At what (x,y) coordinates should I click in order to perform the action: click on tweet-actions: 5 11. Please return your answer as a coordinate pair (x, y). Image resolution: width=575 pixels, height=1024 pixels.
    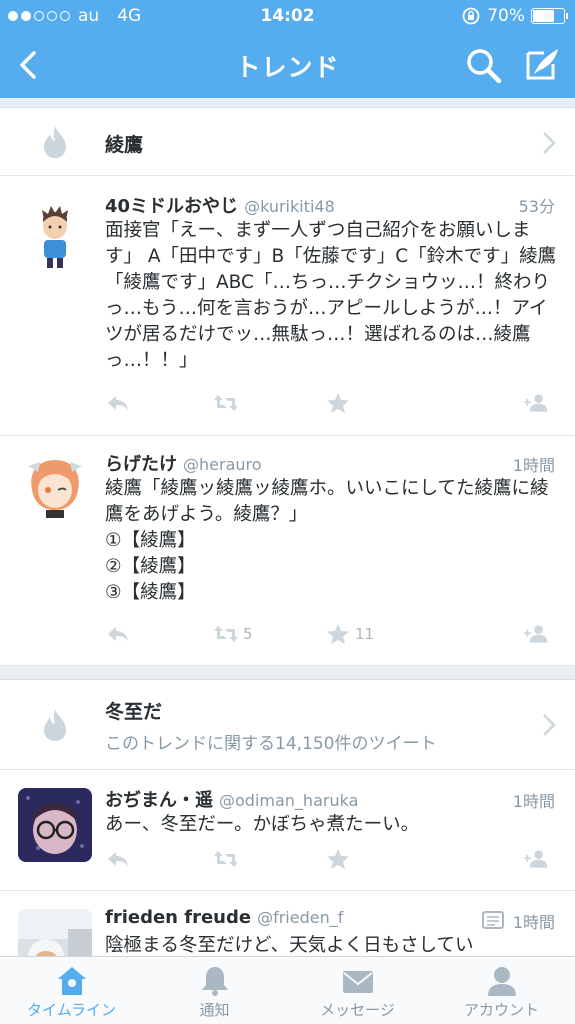
    Looking at the image, I should click on (332, 634).